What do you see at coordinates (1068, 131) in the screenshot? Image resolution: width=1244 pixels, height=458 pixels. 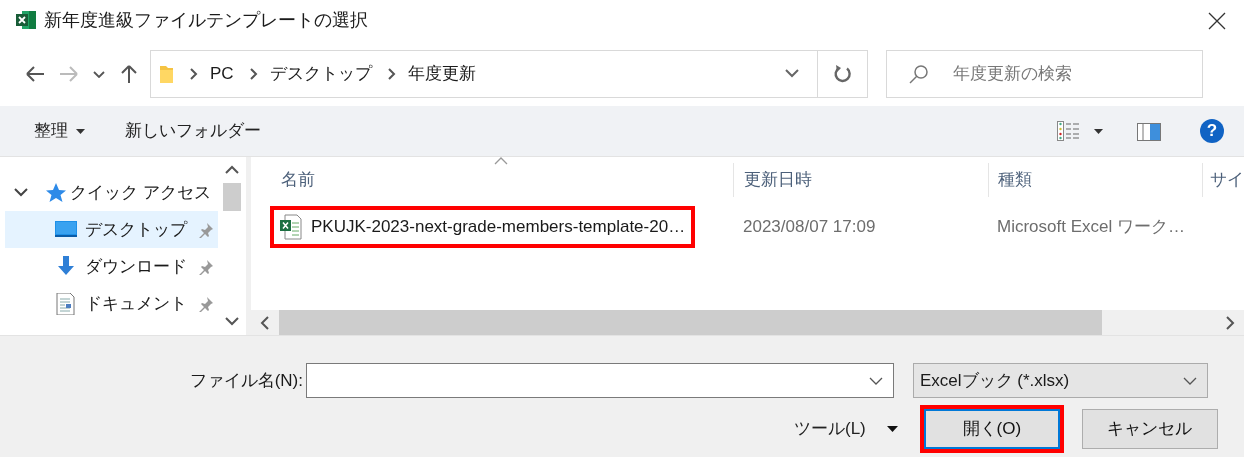 I see `details-view-icon` at bounding box center [1068, 131].